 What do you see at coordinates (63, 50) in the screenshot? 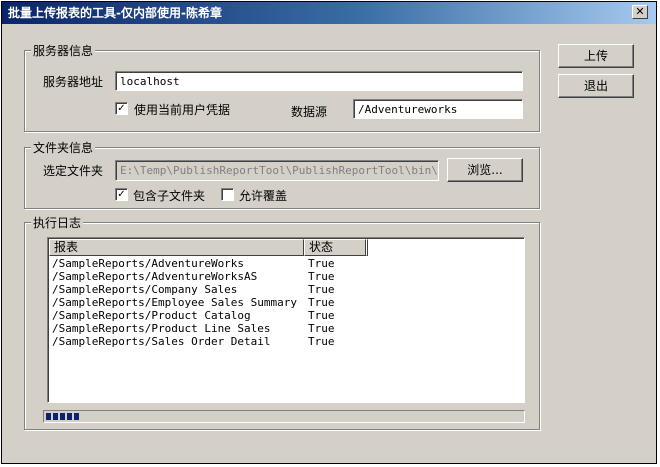
I see `server-info-legend: 服务器信息` at bounding box center [63, 50].